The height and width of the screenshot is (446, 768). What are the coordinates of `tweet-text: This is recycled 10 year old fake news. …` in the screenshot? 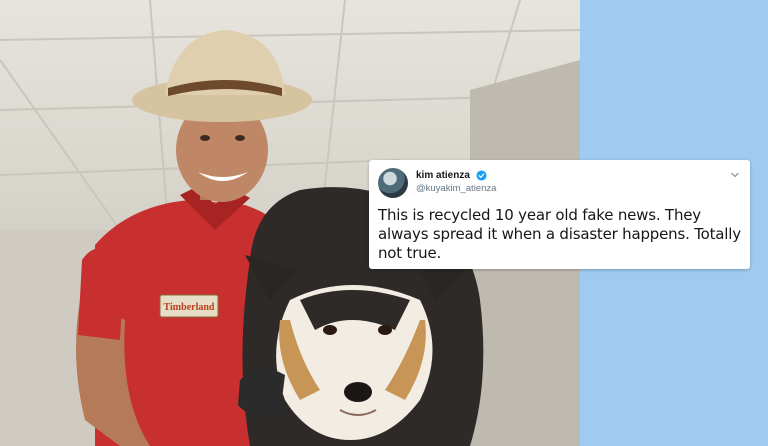 It's located at (559, 234).